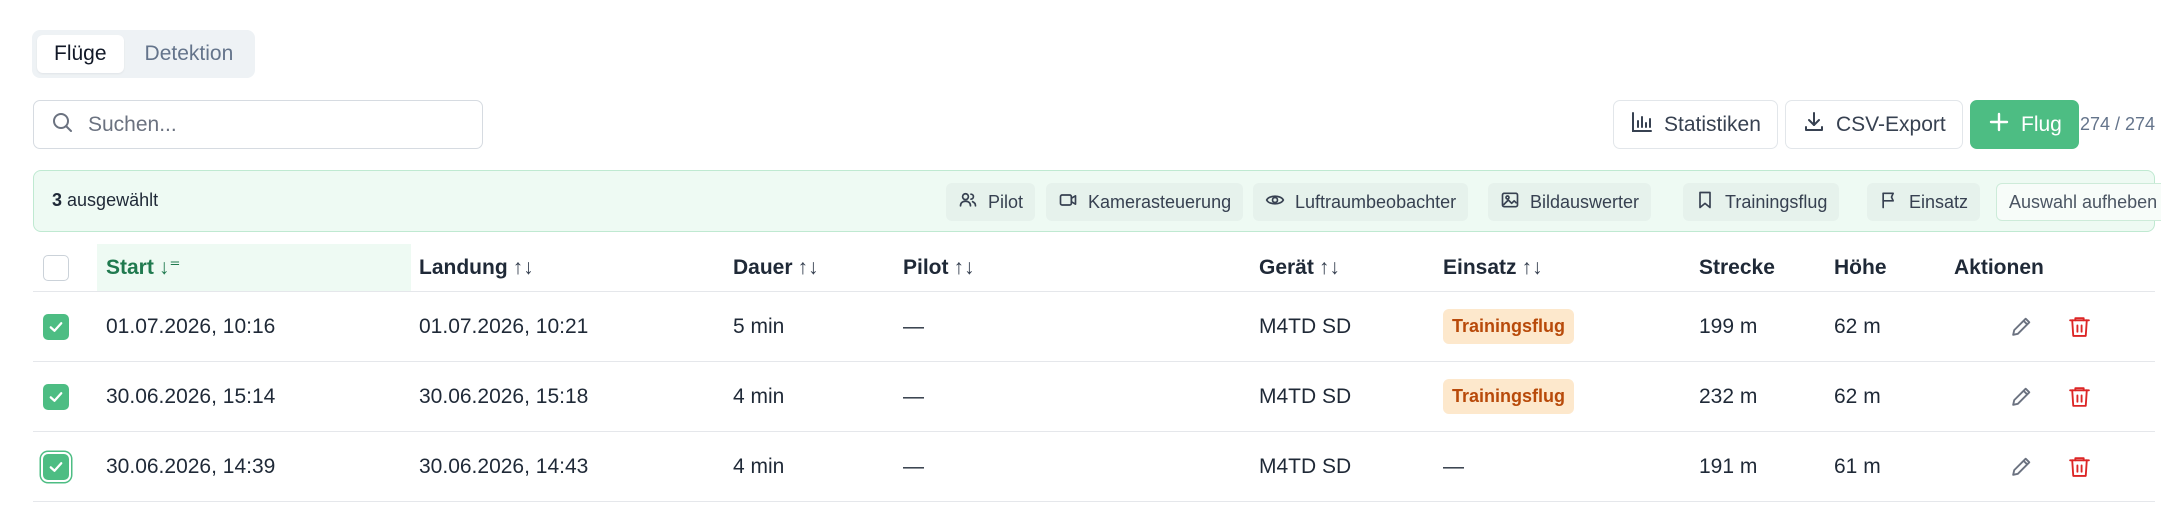 Image resolution: width=2161 pixels, height=512 pixels. Describe the element at coordinates (1860, 267) in the screenshot. I see `column-header-hoehe: Höhe` at that location.